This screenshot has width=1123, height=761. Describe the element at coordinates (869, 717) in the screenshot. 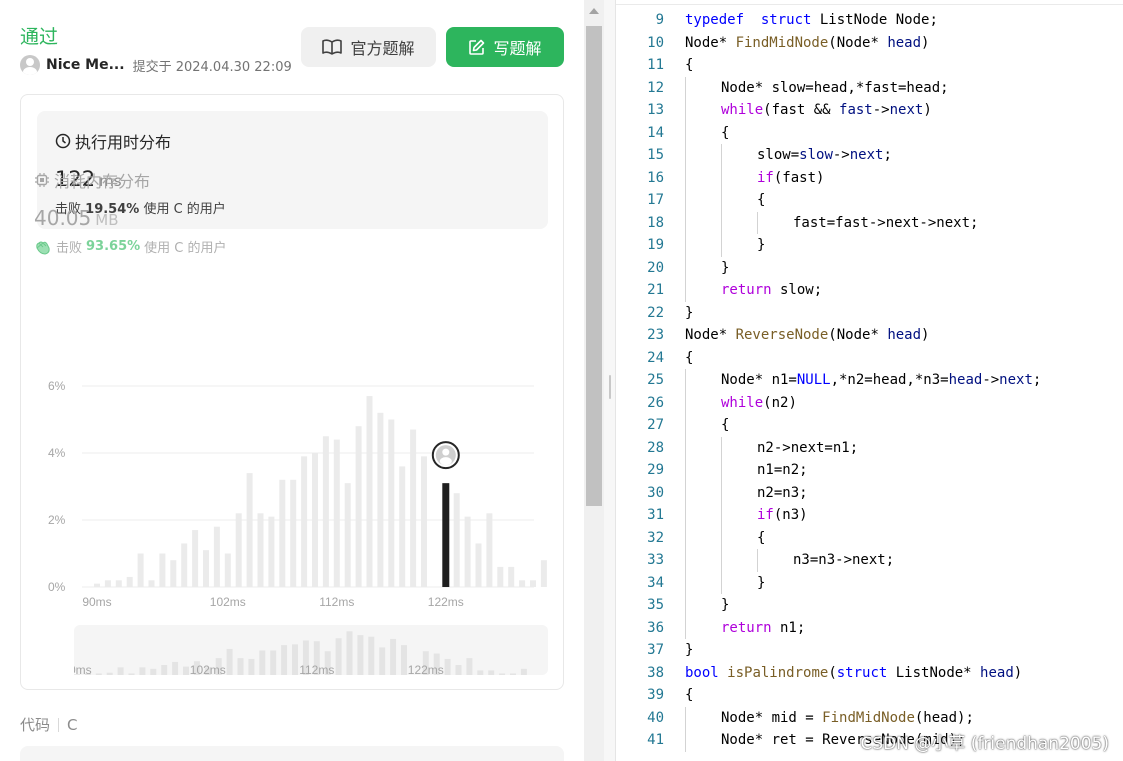

I see `code-line: 40 Node* mid = FindMidNode(head);` at that location.